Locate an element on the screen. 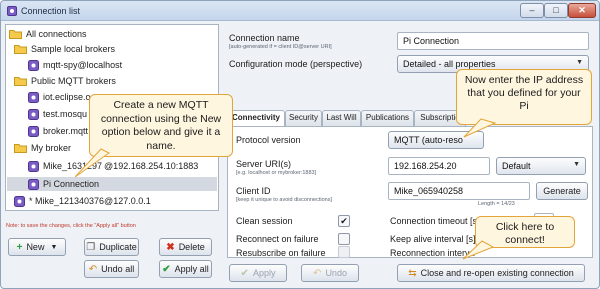 This screenshot has height=289, width=600. tree-item-mqtt-spy-localhost: mqtt-spy@localhost is located at coordinates (75, 65).